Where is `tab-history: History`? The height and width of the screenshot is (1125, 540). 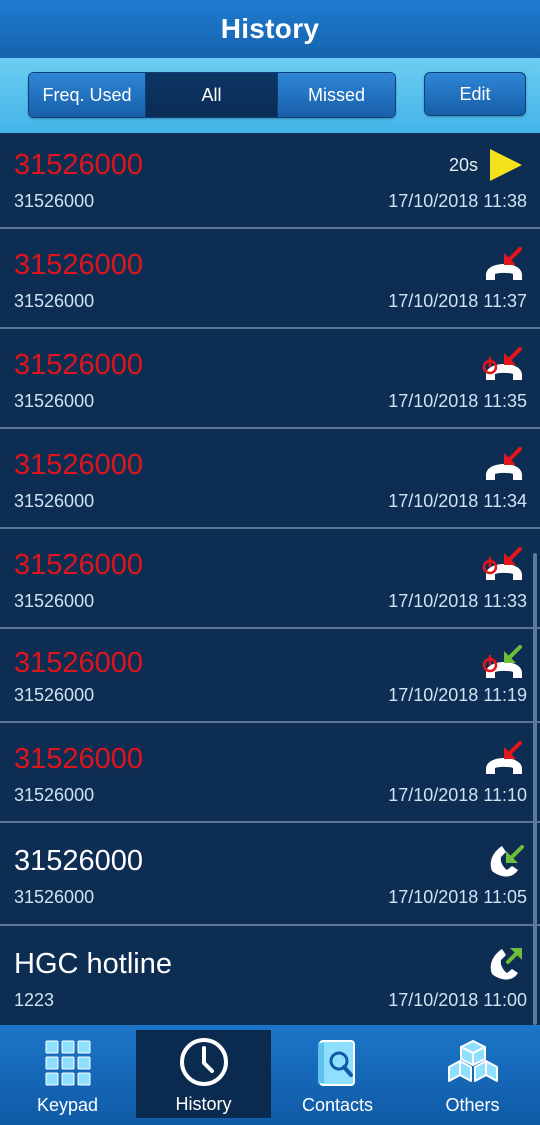
tab-history: History is located at coordinates (203, 1074).